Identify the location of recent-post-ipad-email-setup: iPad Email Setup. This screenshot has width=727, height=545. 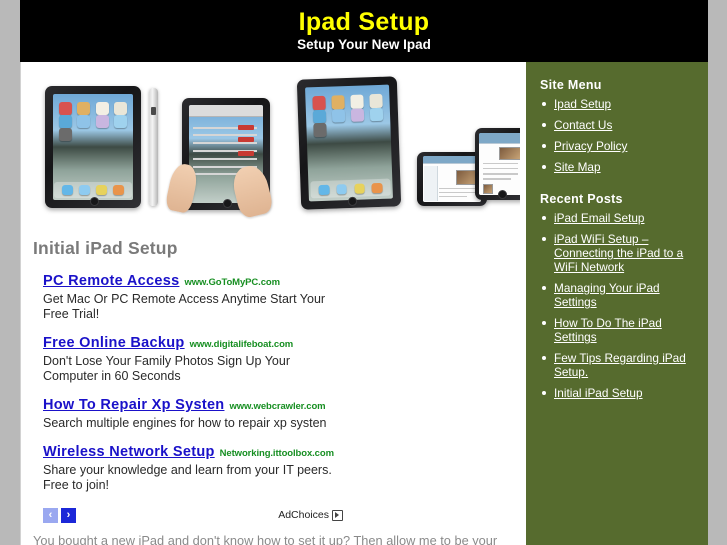
(599, 218).